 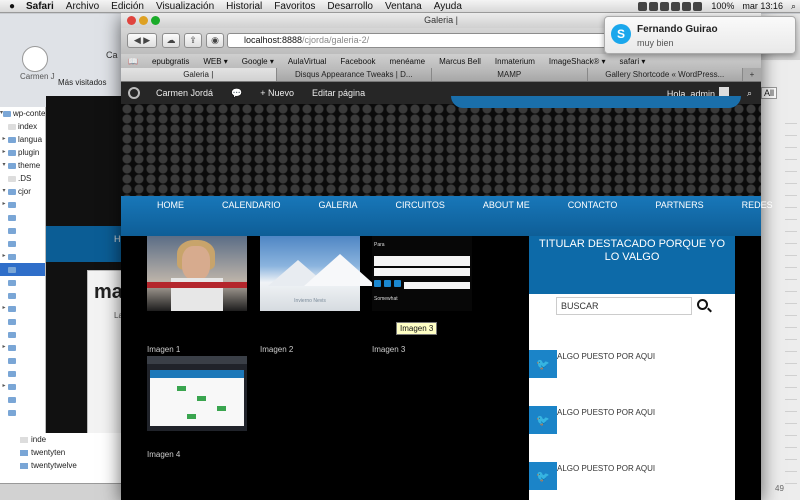 What do you see at coordinates (702, 304) in the screenshot?
I see `search-icon` at bounding box center [702, 304].